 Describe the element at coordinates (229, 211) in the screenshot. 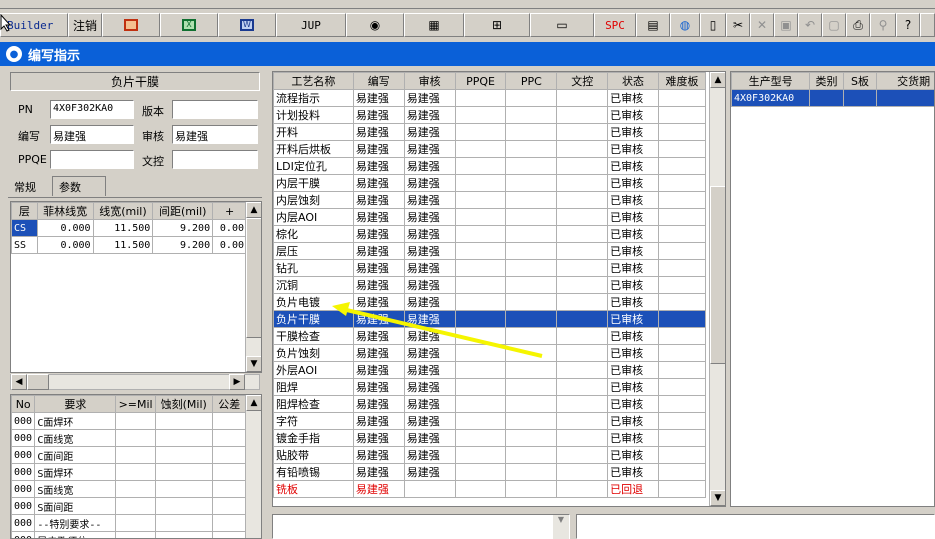

I see `params-header: +` at that location.